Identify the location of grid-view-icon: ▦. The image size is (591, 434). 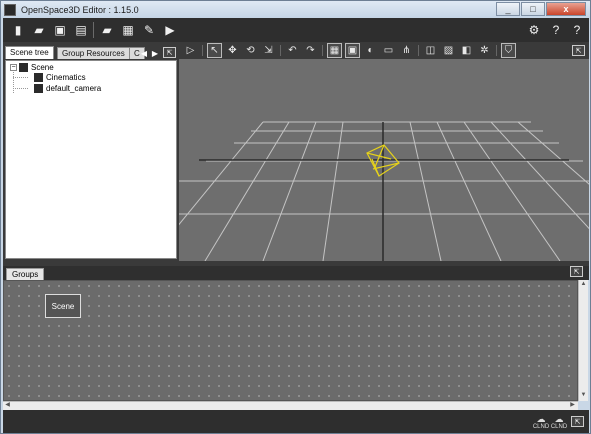
(334, 50).